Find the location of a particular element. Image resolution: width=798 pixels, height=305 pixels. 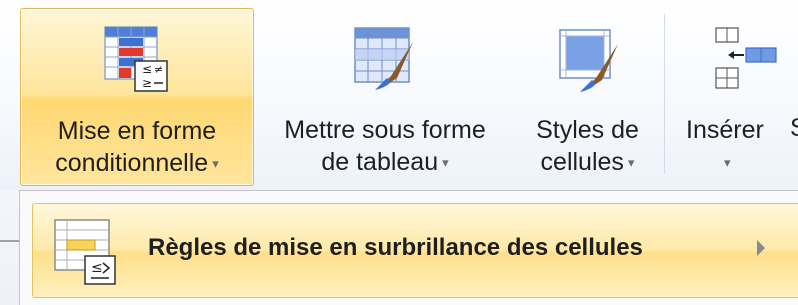

sheet-divider is located at coordinates (9, 241).